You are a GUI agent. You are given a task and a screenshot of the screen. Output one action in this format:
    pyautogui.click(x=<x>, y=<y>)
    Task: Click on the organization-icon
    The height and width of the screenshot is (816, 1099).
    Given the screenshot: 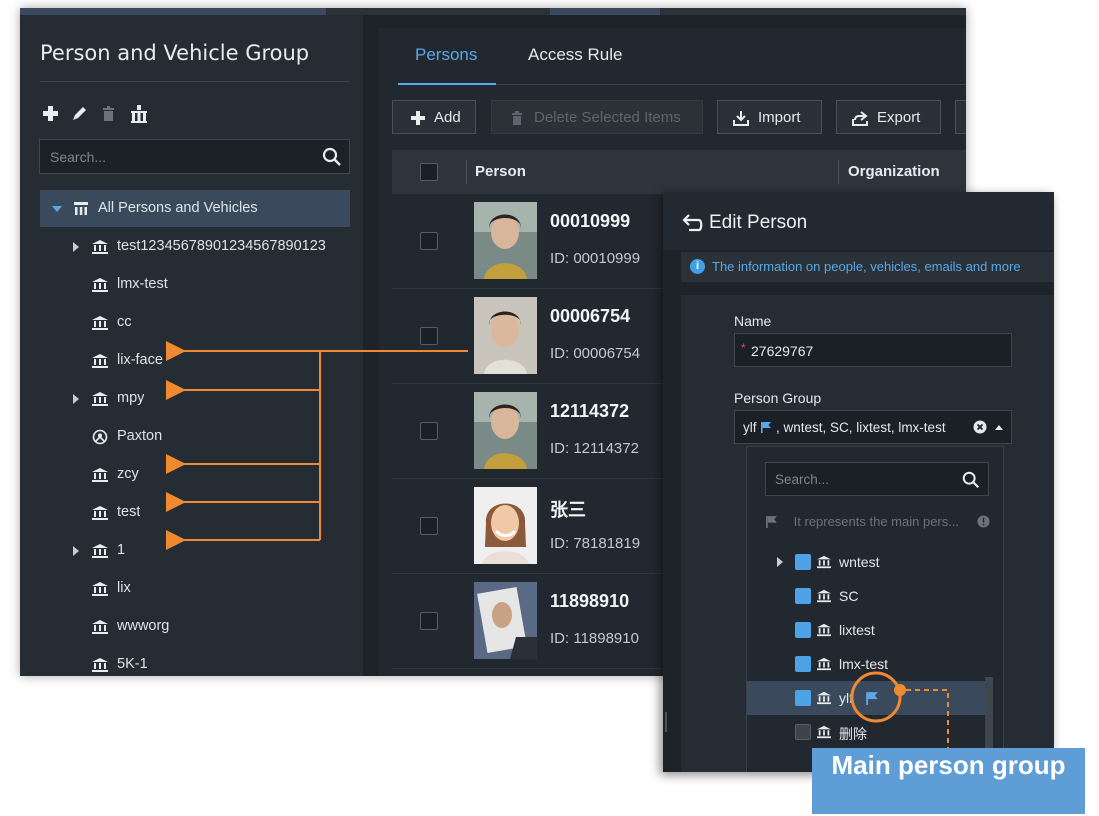 What is the action you would take?
    pyautogui.click(x=139, y=114)
    